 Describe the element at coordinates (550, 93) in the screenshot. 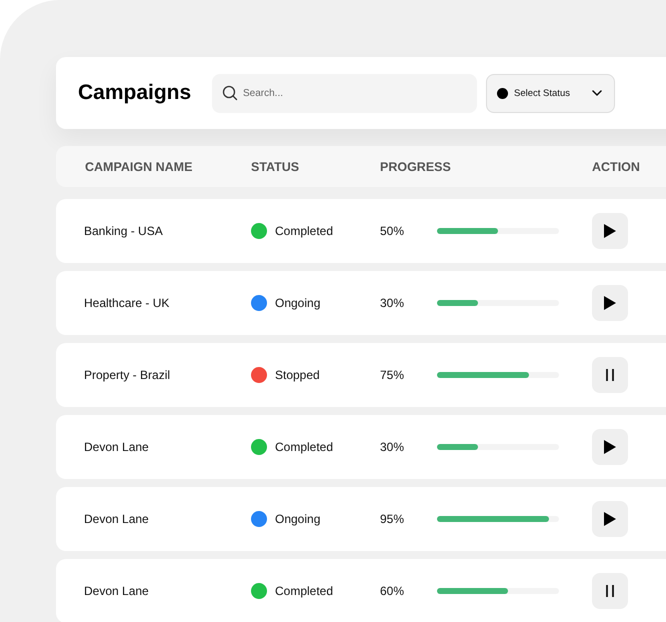

I see `status-dropdown: Select Status` at that location.